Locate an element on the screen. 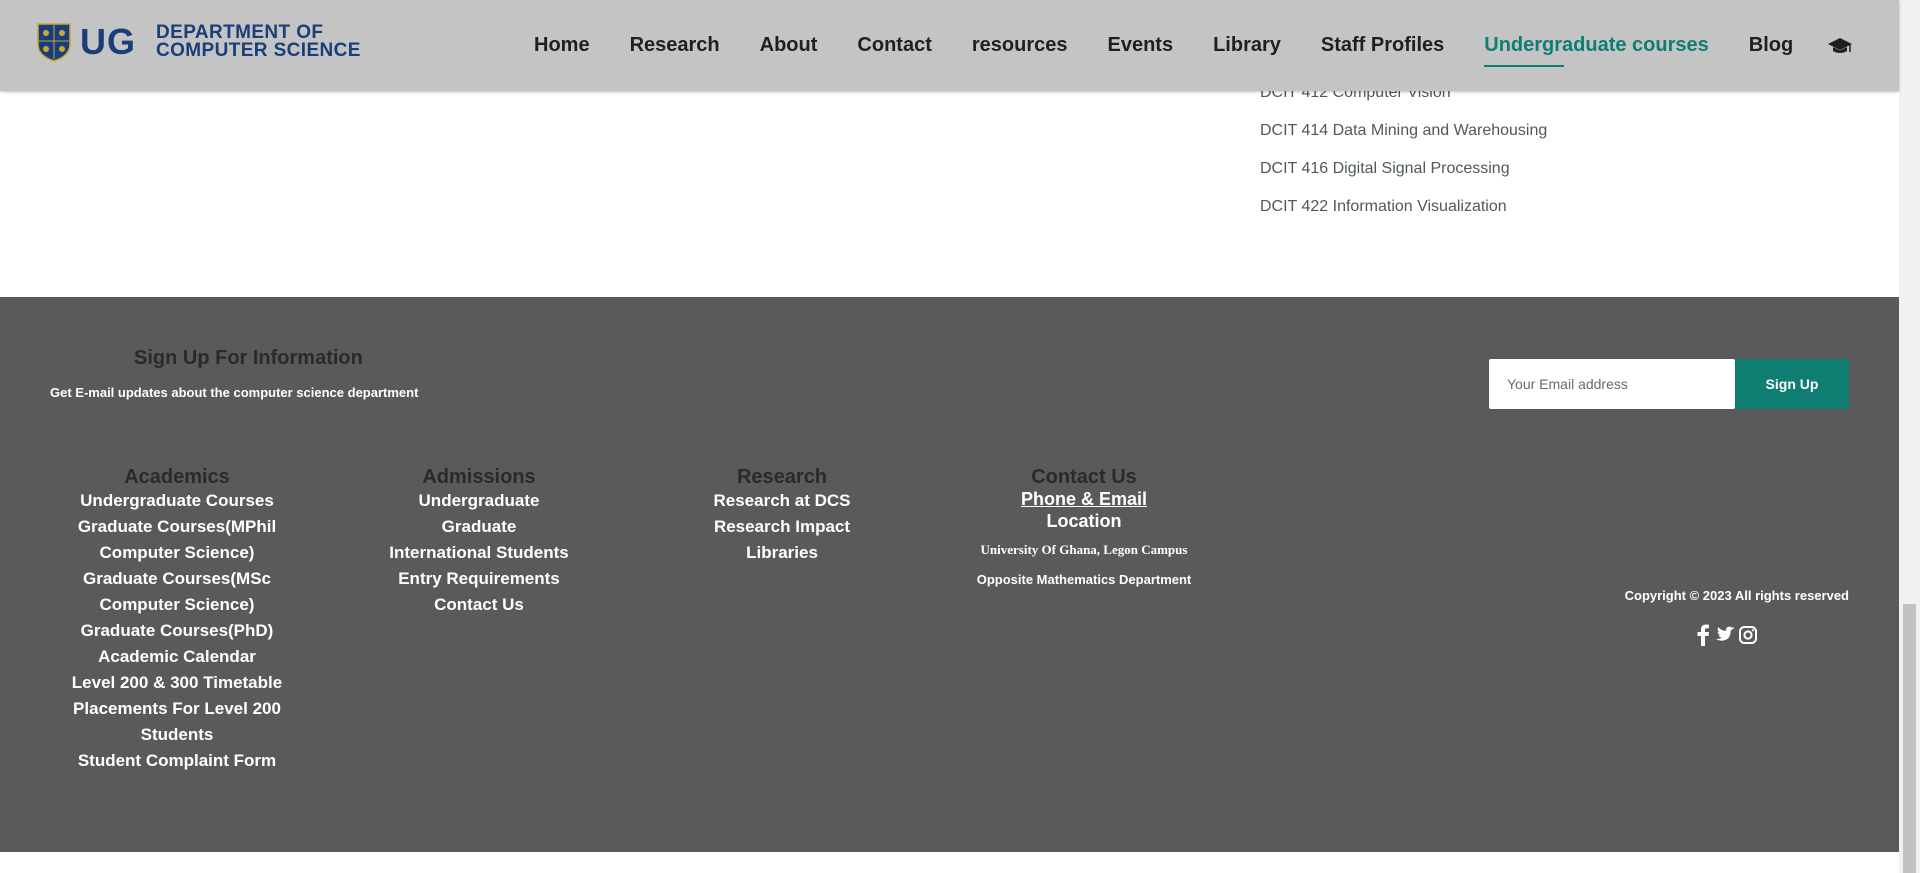 This screenshot has width=1920, height=873. social-links is located at coordinates (1727, 635).